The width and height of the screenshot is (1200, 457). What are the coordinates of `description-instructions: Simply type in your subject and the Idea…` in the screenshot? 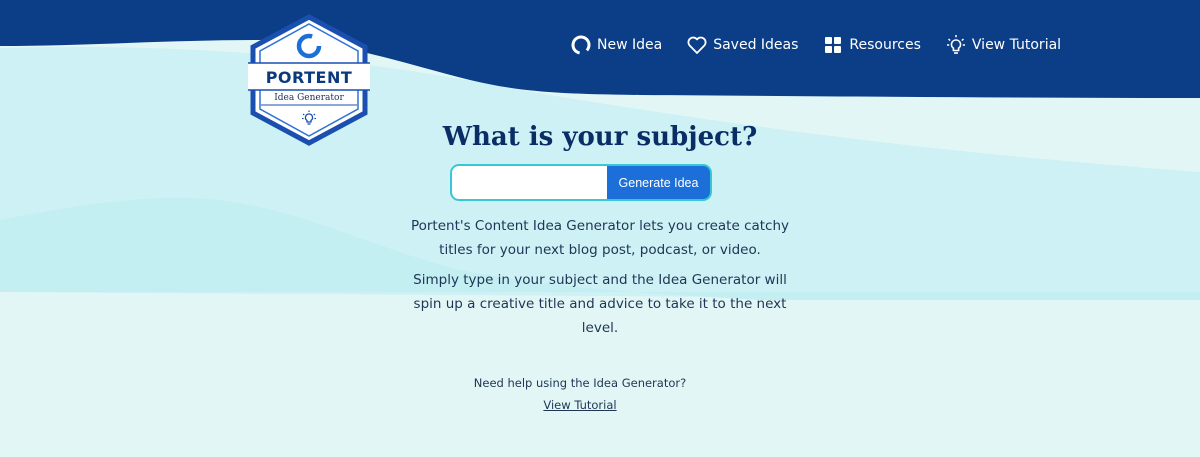 It's located at (600, 304).